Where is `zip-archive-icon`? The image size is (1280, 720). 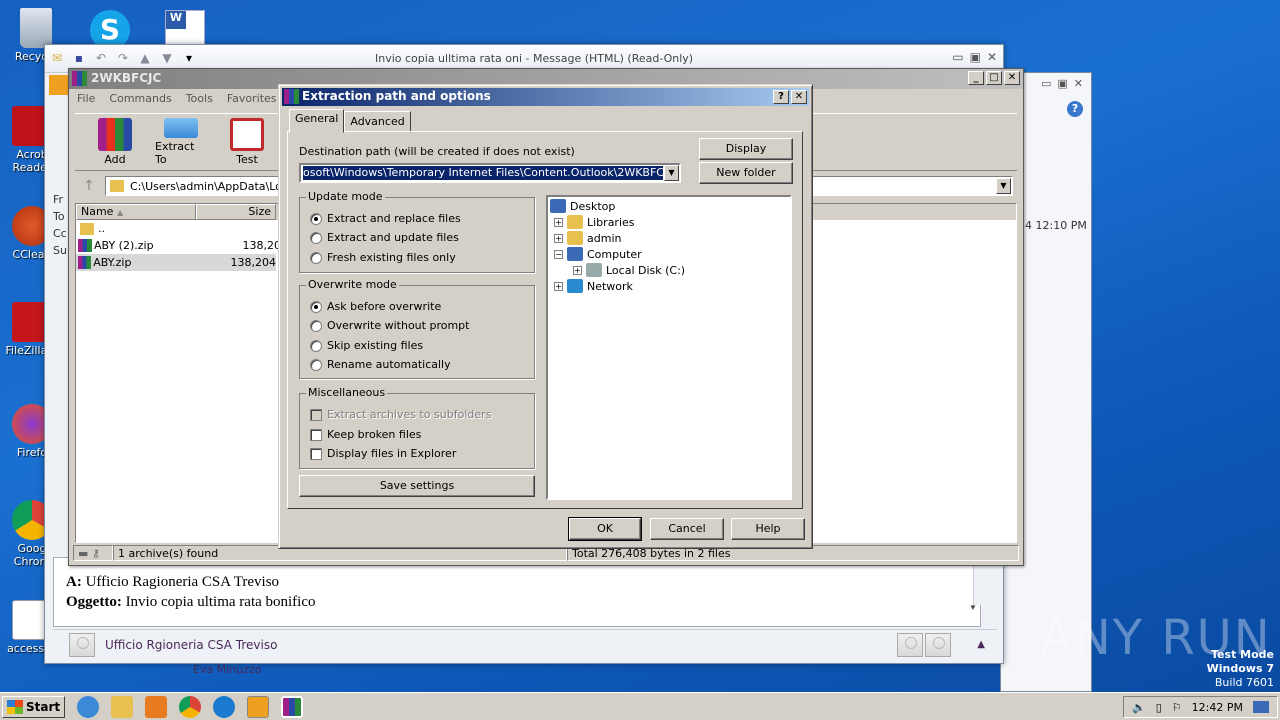 zip-archive-icon is located at coordinates (85, 262).